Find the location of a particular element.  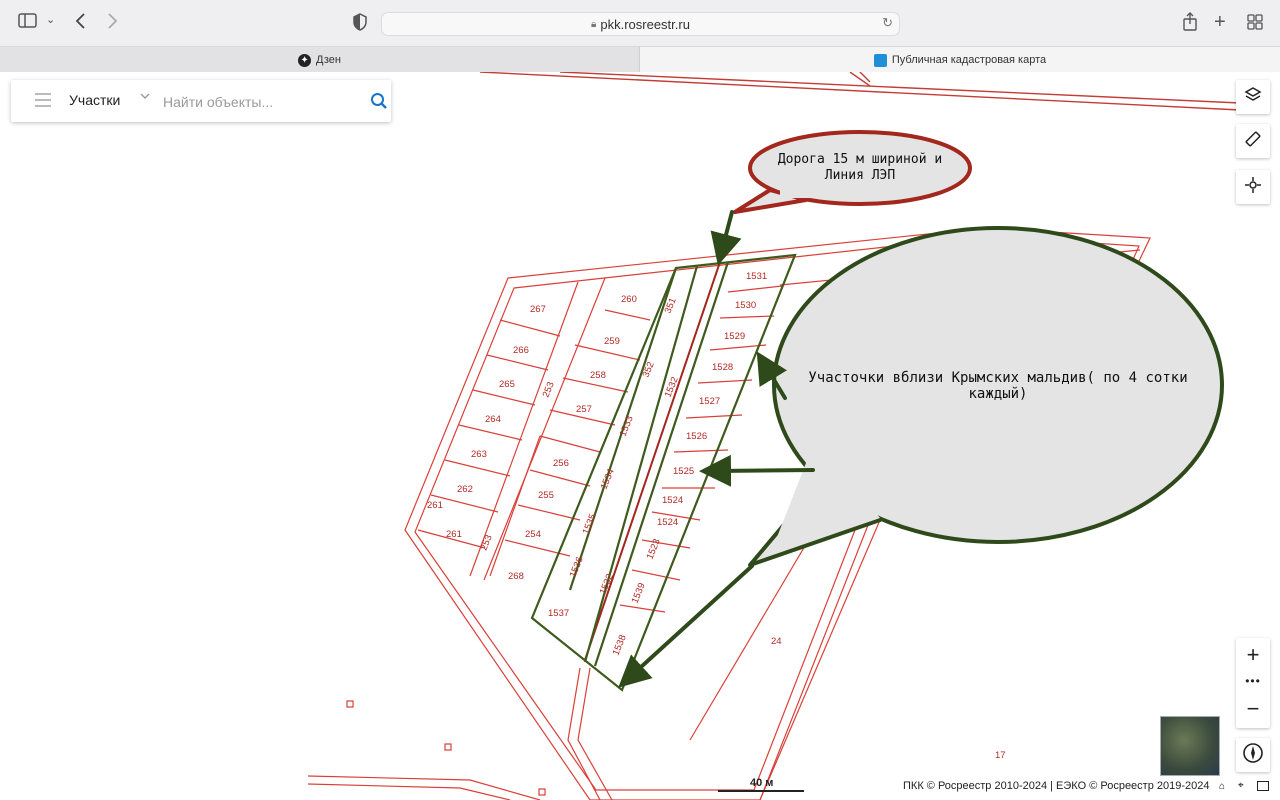

parcel-label: 24 is located at coordinates (776, 641).